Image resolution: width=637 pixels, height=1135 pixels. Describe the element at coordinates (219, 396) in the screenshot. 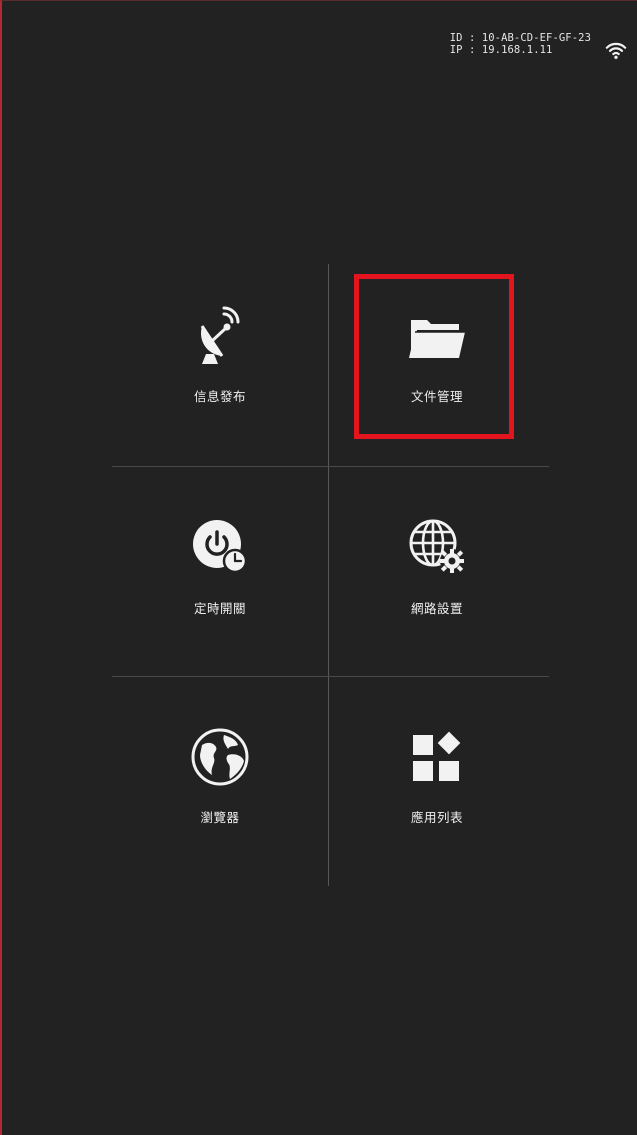

I see `menu-tile-label: 信息發布` at that location.